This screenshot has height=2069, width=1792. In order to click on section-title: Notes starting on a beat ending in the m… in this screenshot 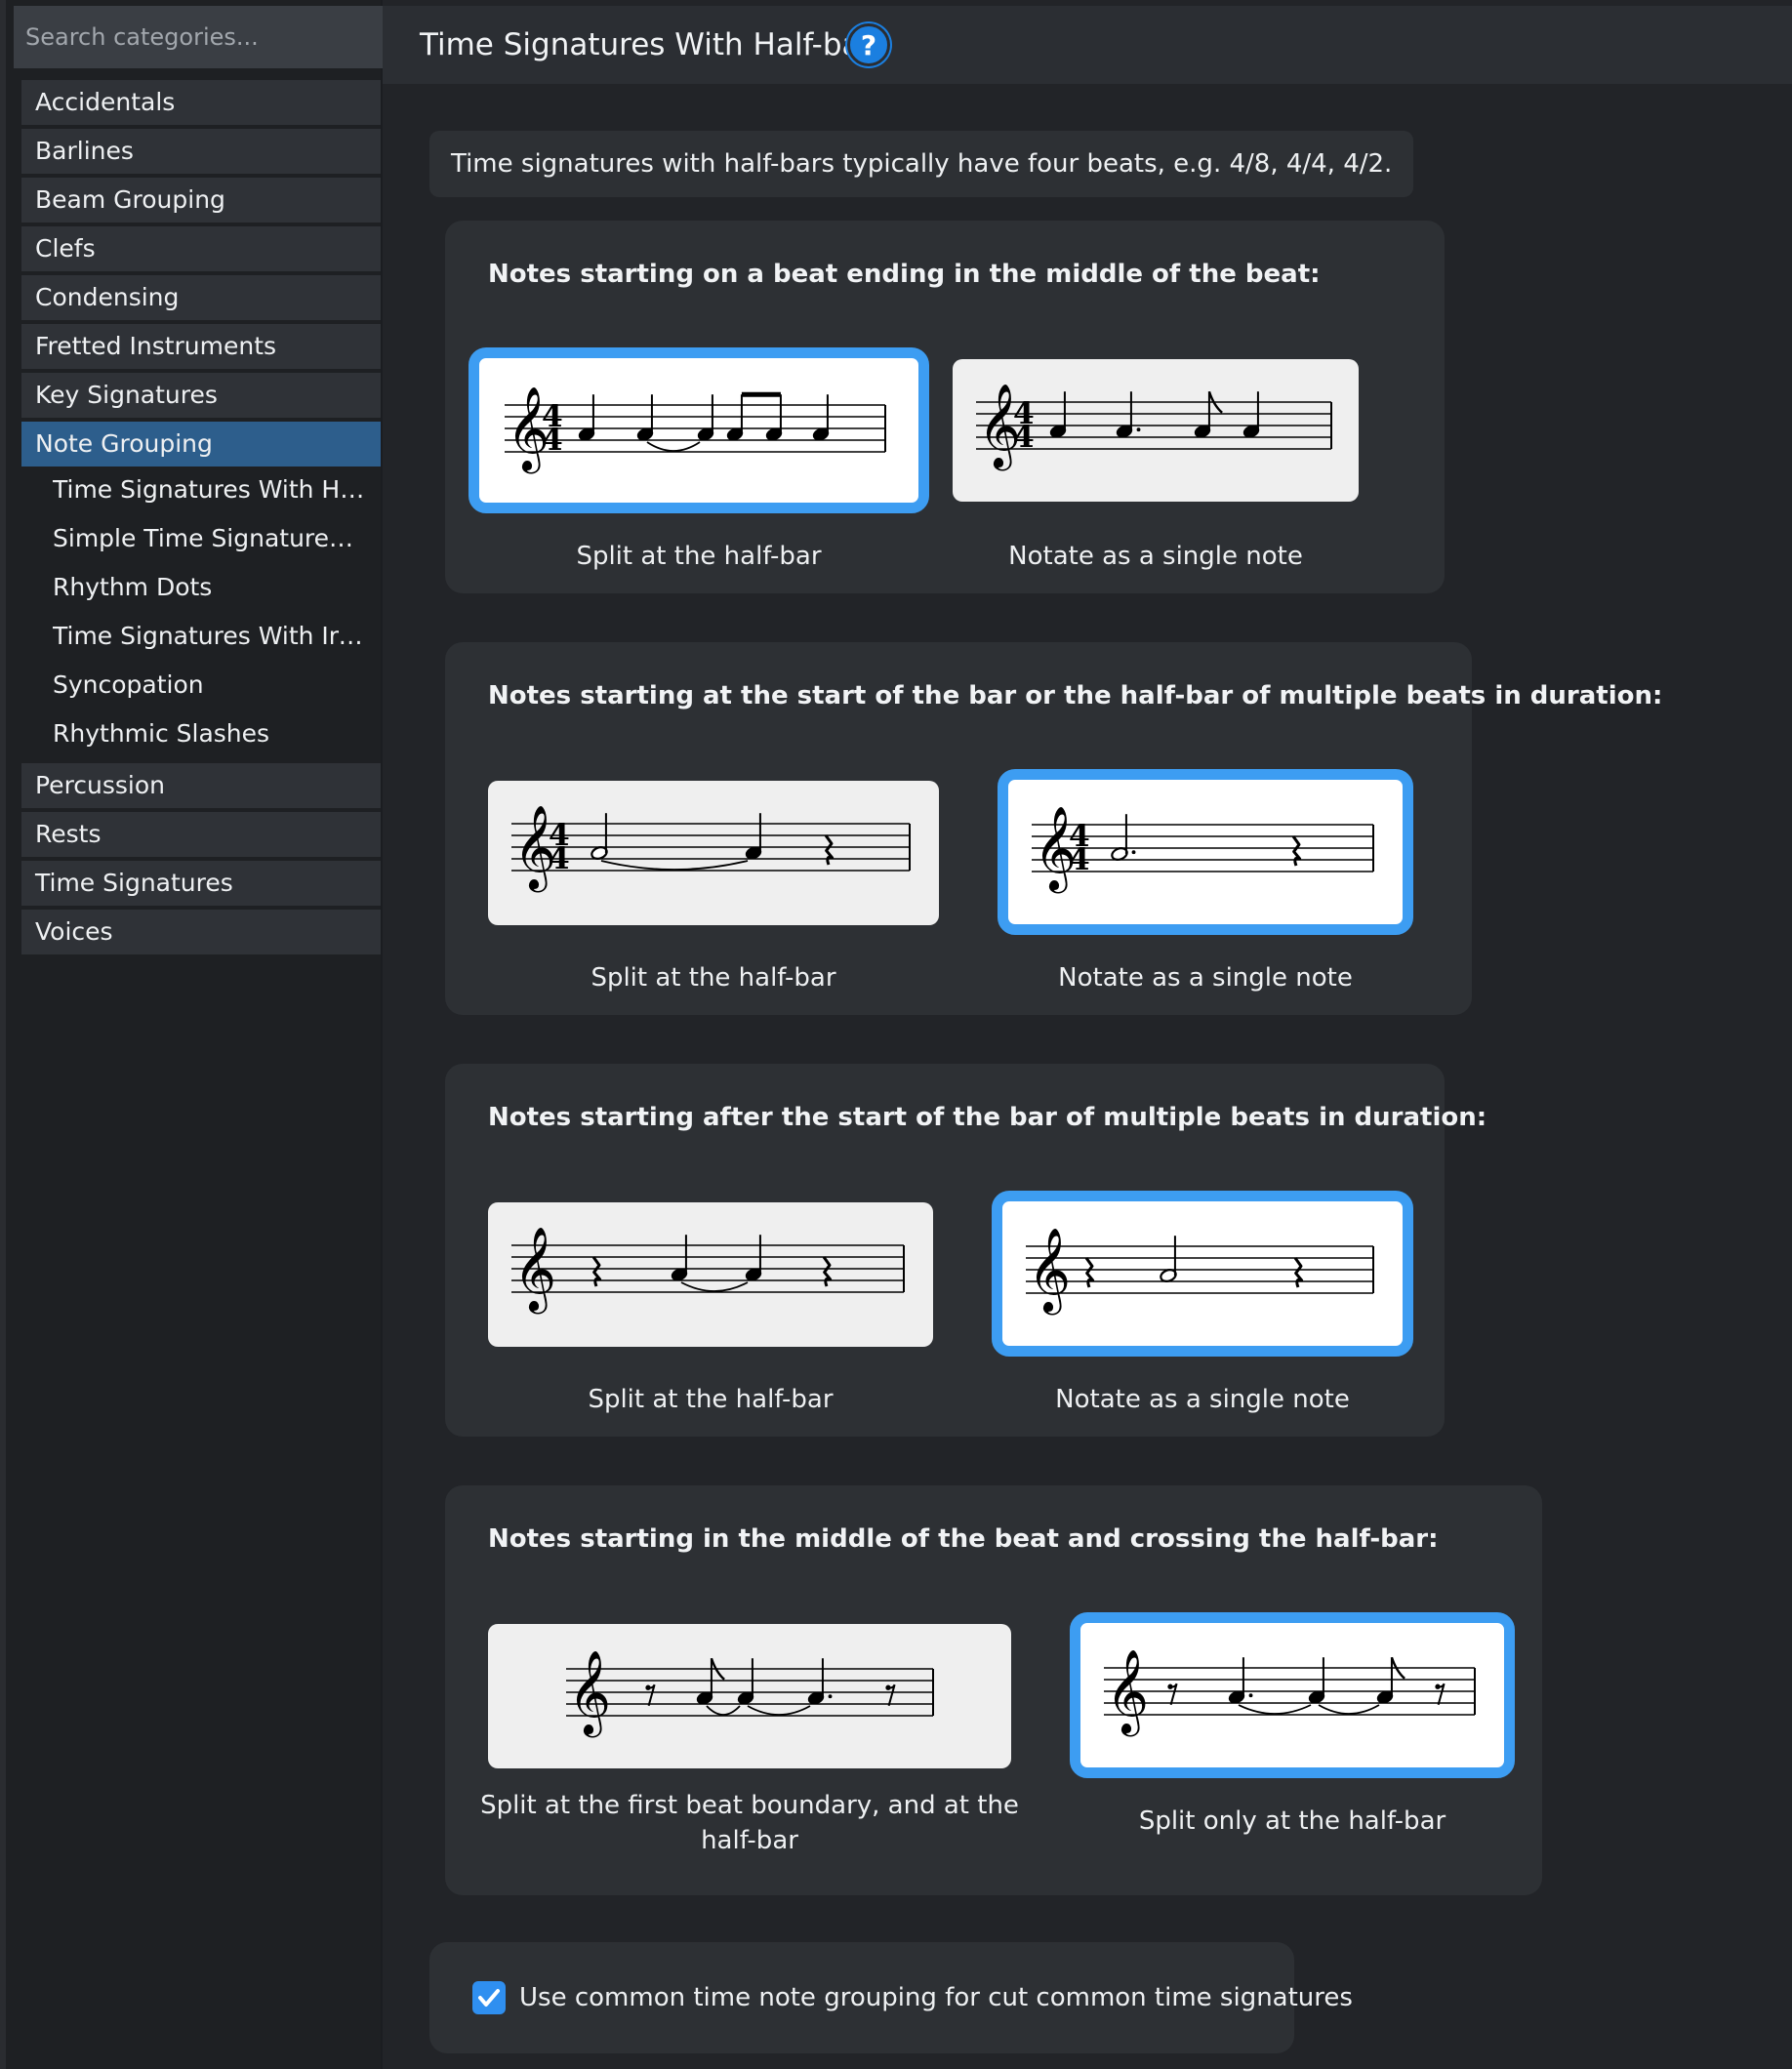, I will do `click(904, 274)`.